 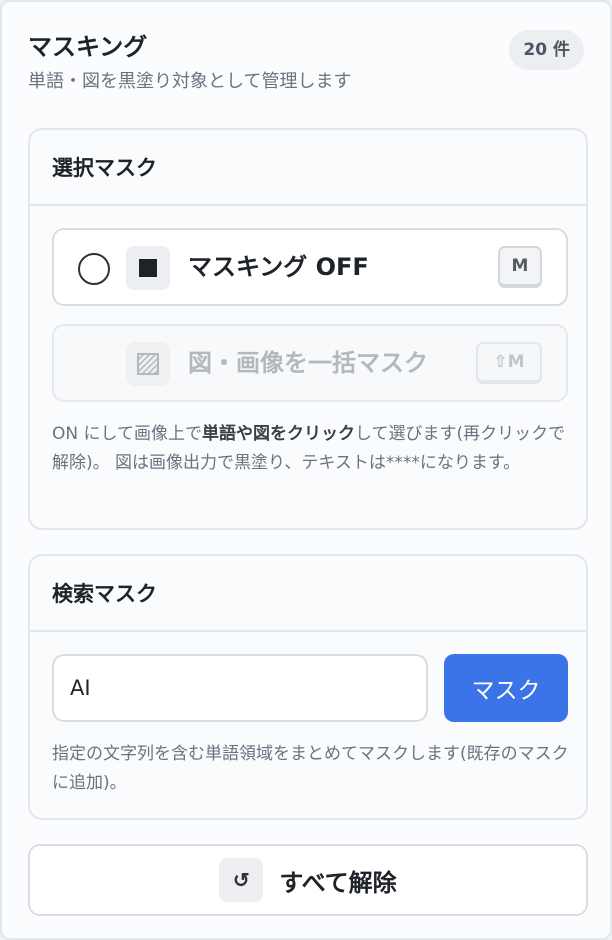 I want to click on undo-icon: ↺, so click(x=241, y=880).